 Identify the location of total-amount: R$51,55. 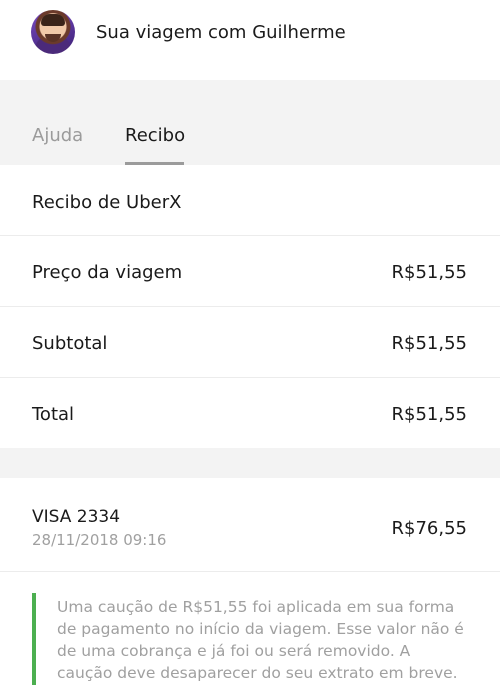
(429, 414).